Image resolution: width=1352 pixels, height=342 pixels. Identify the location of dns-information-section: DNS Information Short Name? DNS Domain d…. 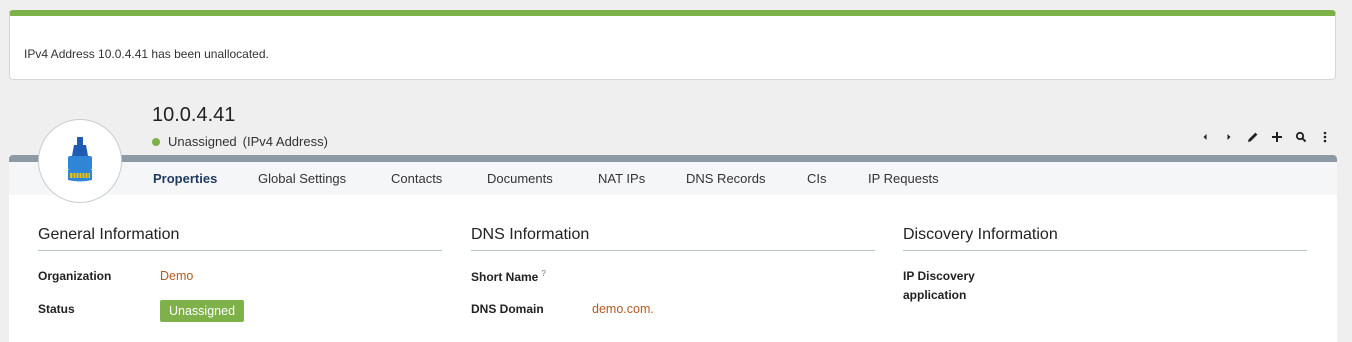
(673, 271).